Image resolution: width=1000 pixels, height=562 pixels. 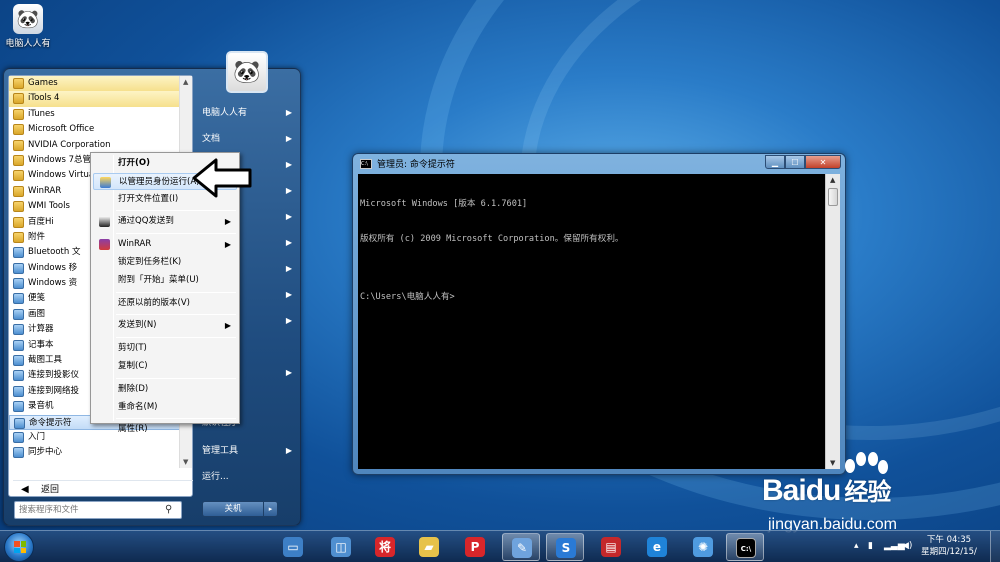 I want to click on system-tray: ▴ ▮ ▂▃▅ ◀) 下午 04:35 星期四/12/15/, so click(x=925, y=546).